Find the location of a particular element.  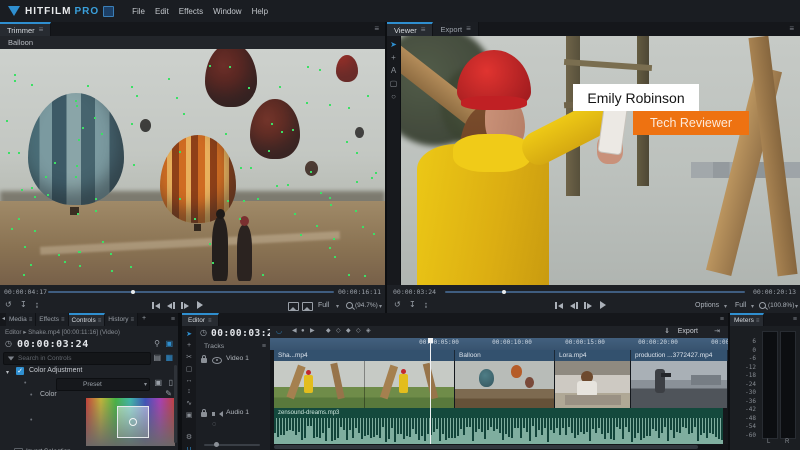

next-keyframe-icon: ▶ is located at coordinates (312, 331).